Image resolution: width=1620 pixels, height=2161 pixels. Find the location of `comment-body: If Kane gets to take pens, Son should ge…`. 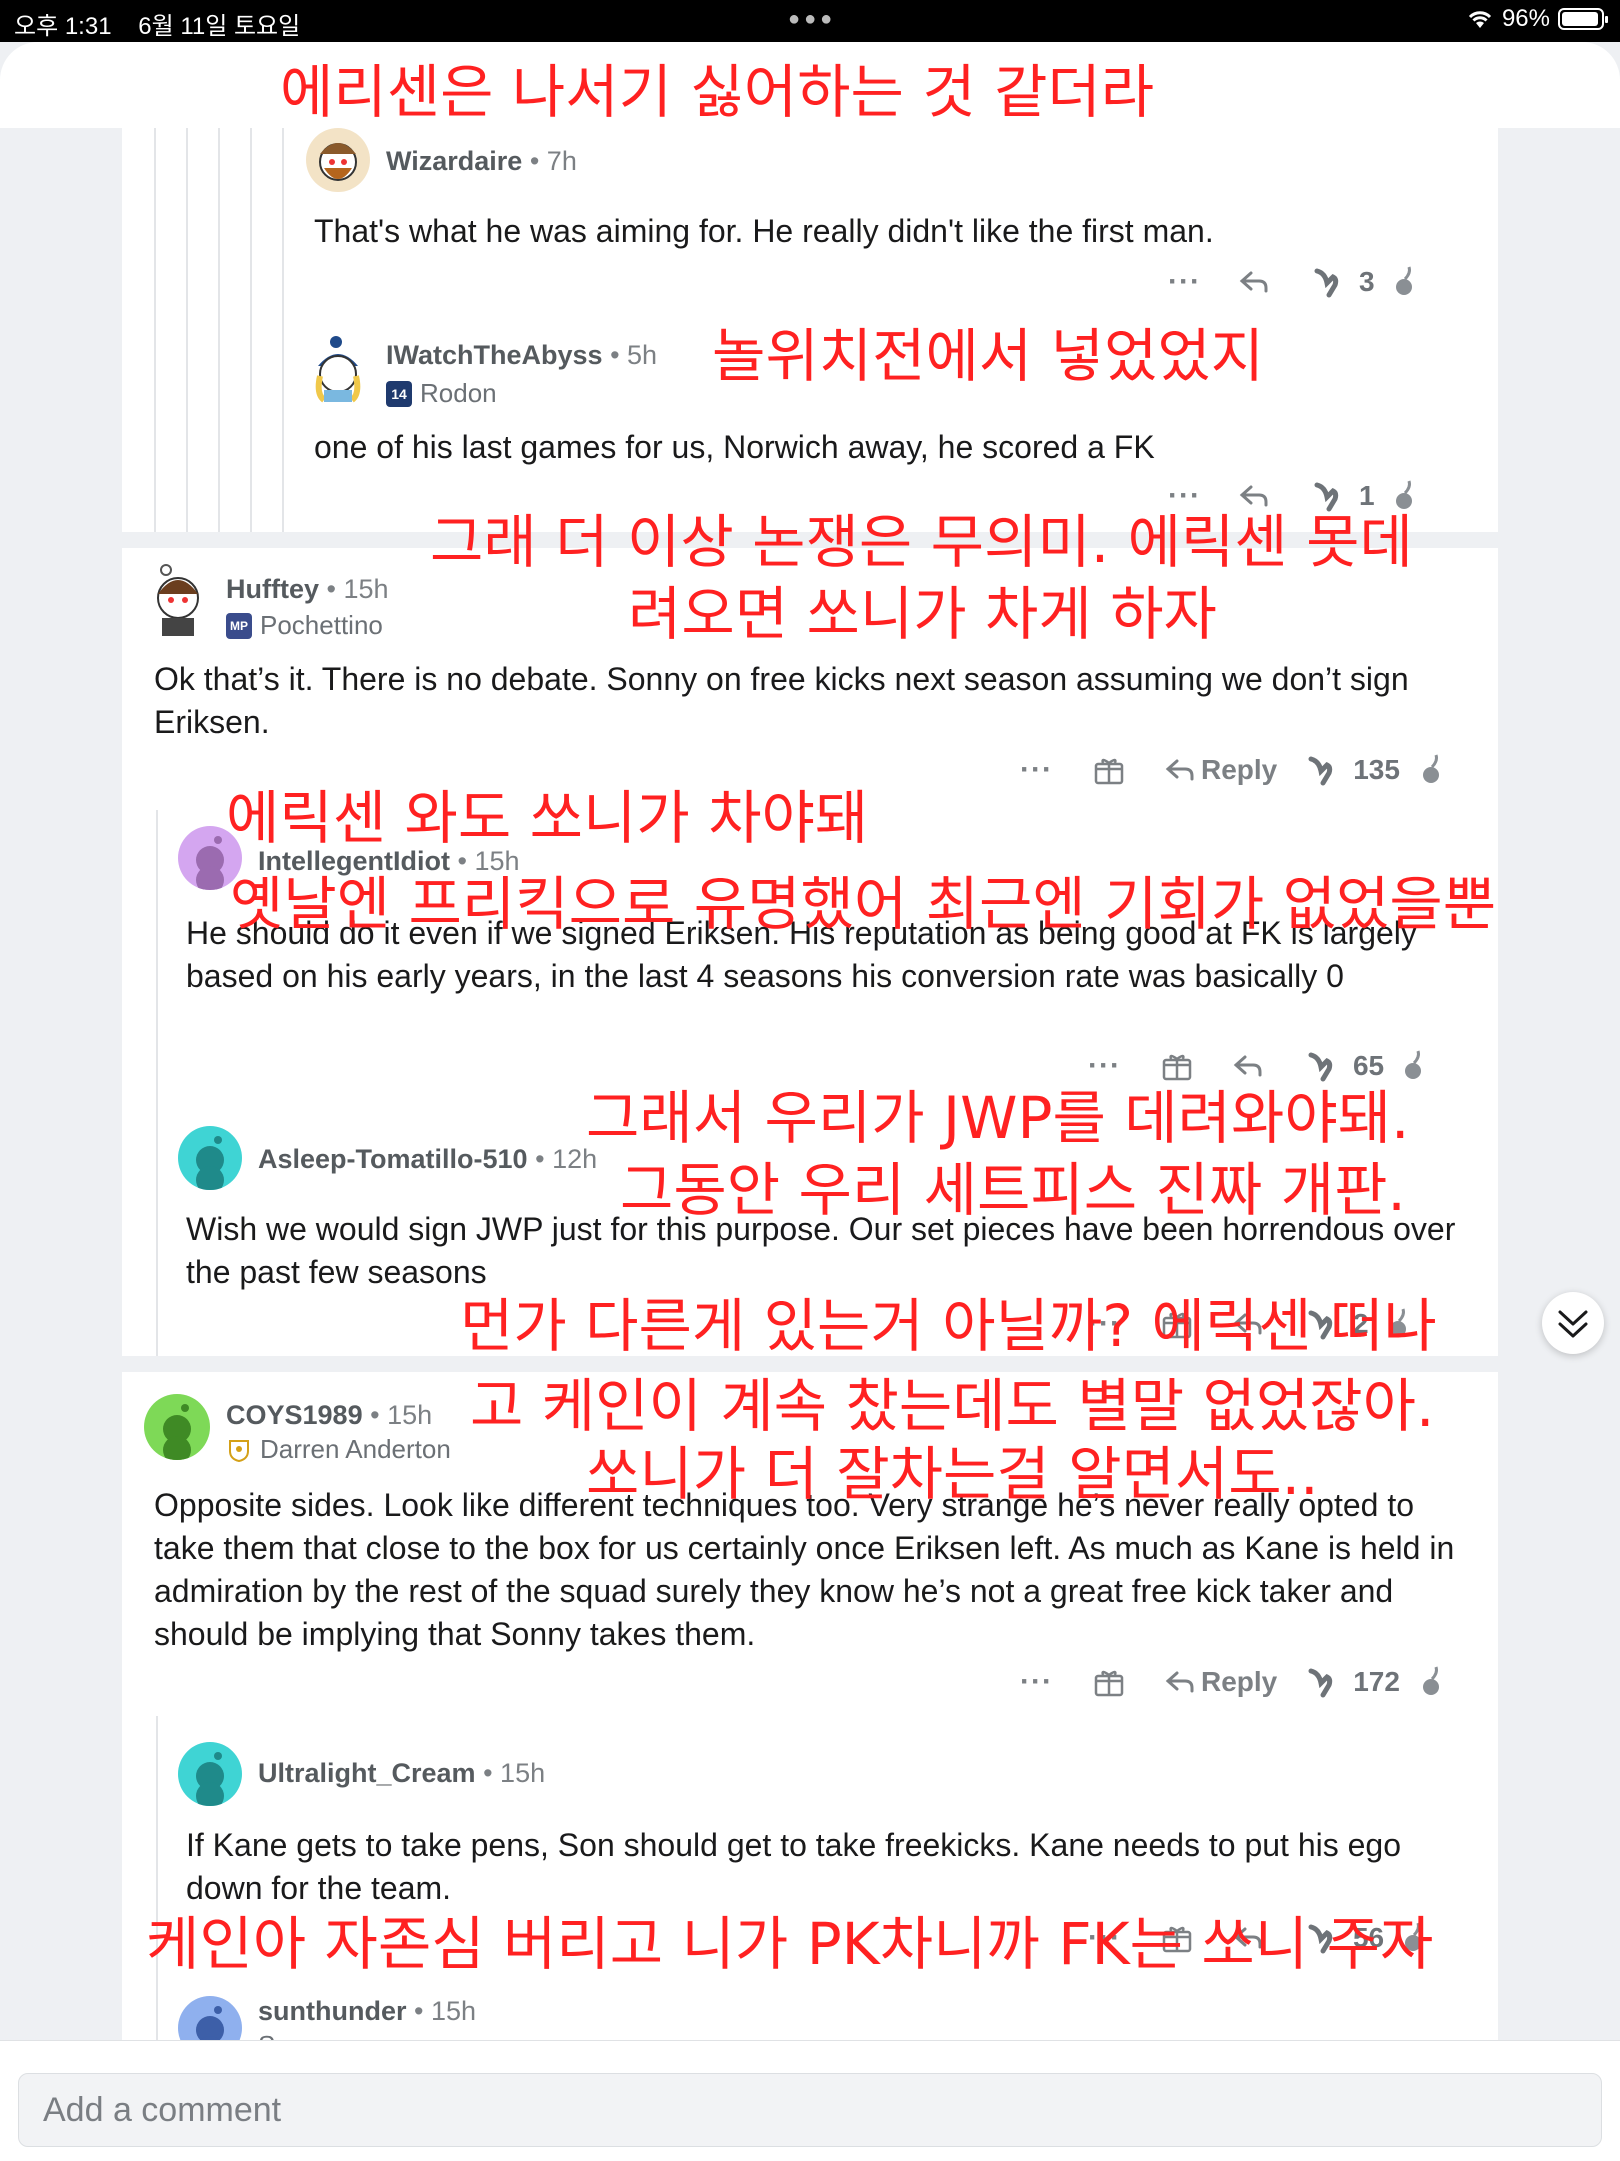

comment-body: If Kane gets to take pens, Son should ge… is located at coordinates (794, 1866).